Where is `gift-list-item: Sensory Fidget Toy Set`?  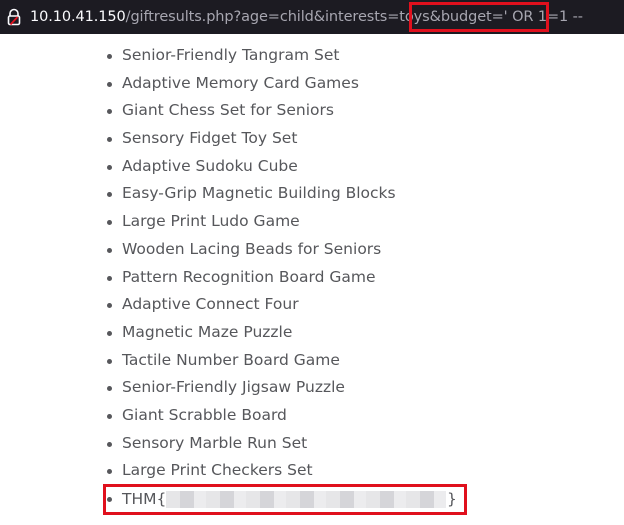 gift-list-item: Sensory Fidget Toy Set is located at coordinates (198, 139).